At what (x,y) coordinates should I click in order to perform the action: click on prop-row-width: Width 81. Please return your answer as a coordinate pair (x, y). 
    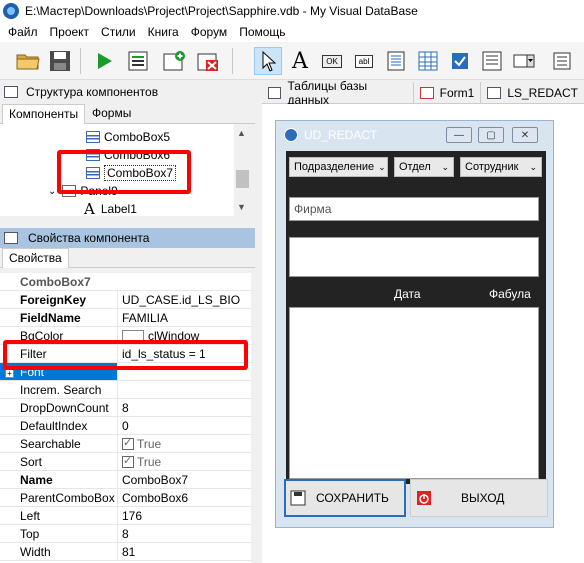
    Looking at the image, I should click on (125, 552).